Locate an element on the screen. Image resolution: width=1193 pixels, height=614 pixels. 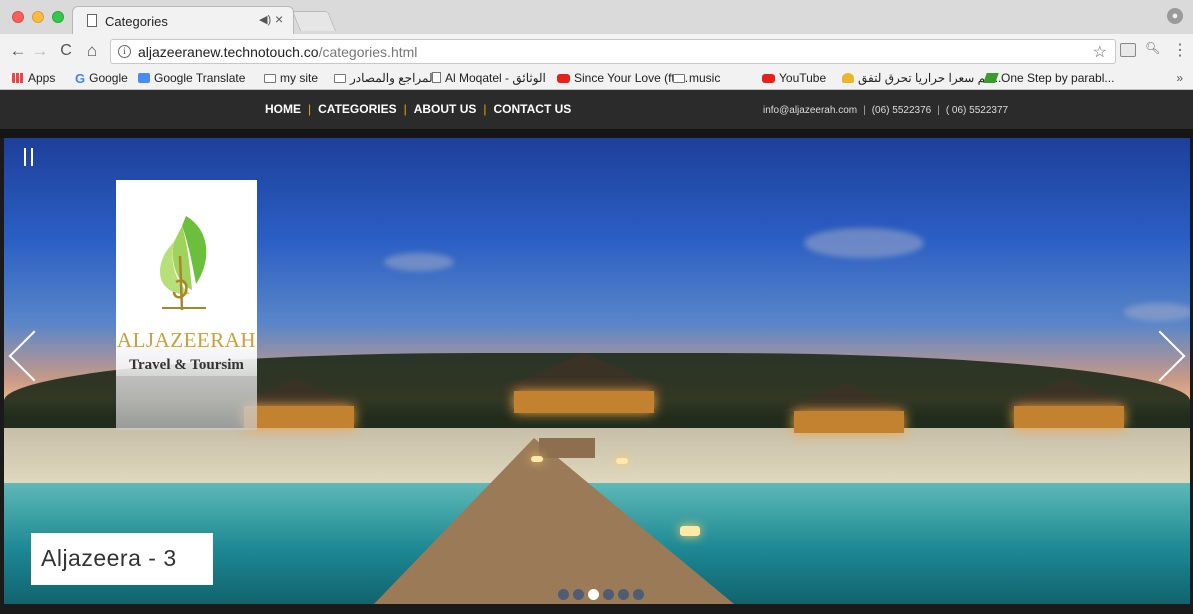
zoom-window-button is located at coordinates (58, 17).